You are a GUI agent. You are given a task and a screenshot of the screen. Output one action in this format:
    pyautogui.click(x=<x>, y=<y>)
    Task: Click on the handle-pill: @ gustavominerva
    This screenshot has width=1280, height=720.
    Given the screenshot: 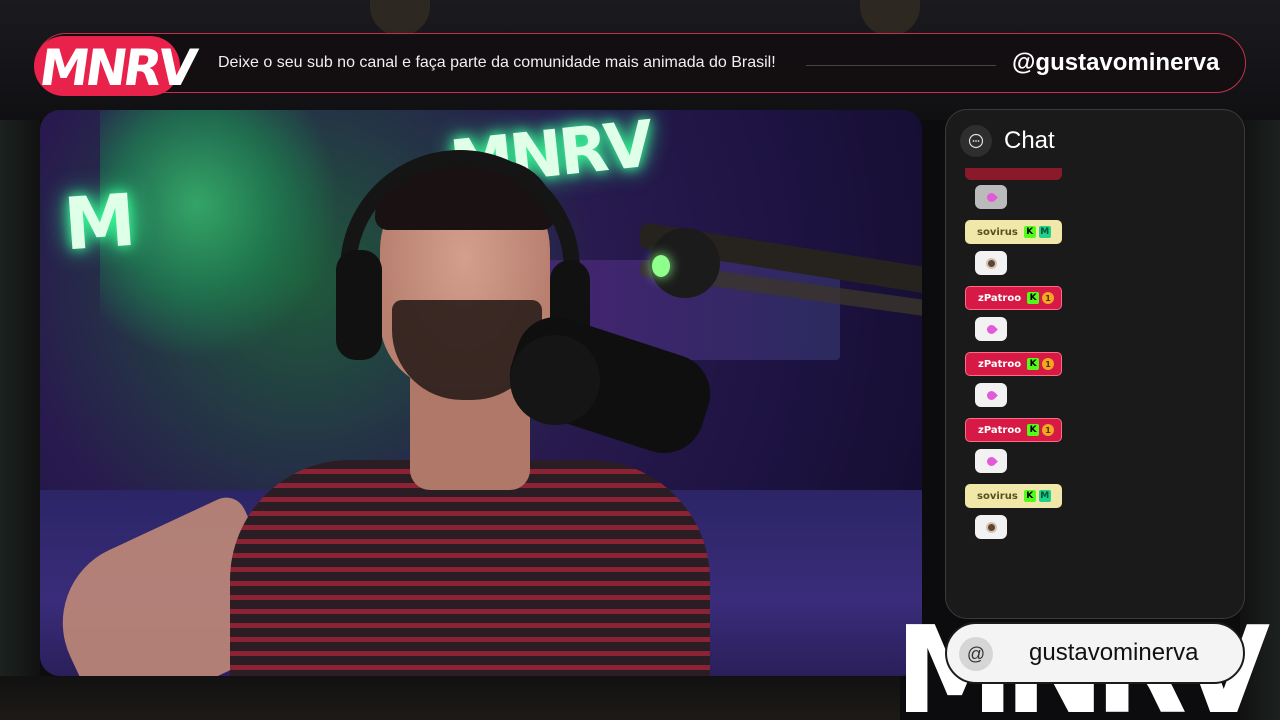 What is the action you would take?
    pyautogui.click(x=1095, y=653)
    